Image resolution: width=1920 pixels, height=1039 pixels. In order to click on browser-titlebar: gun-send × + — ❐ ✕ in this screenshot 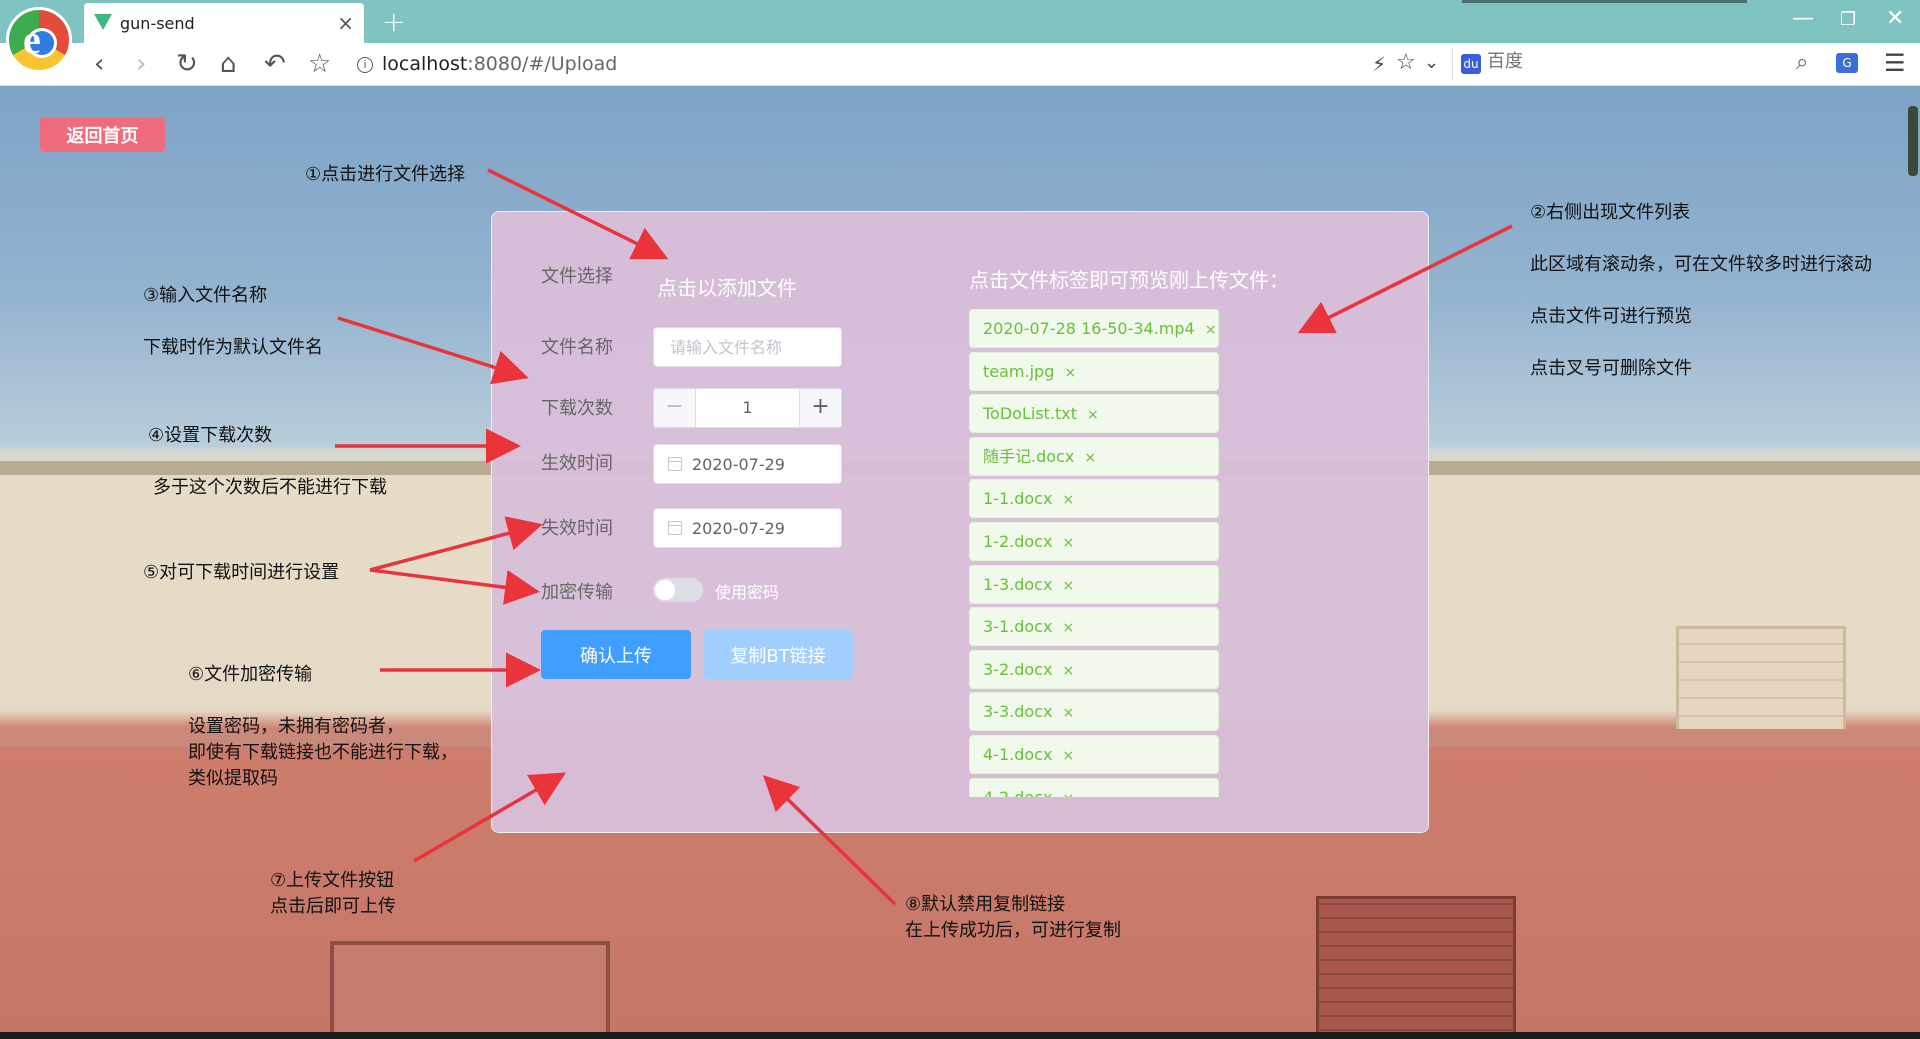, I will do `click(960, 21)`.